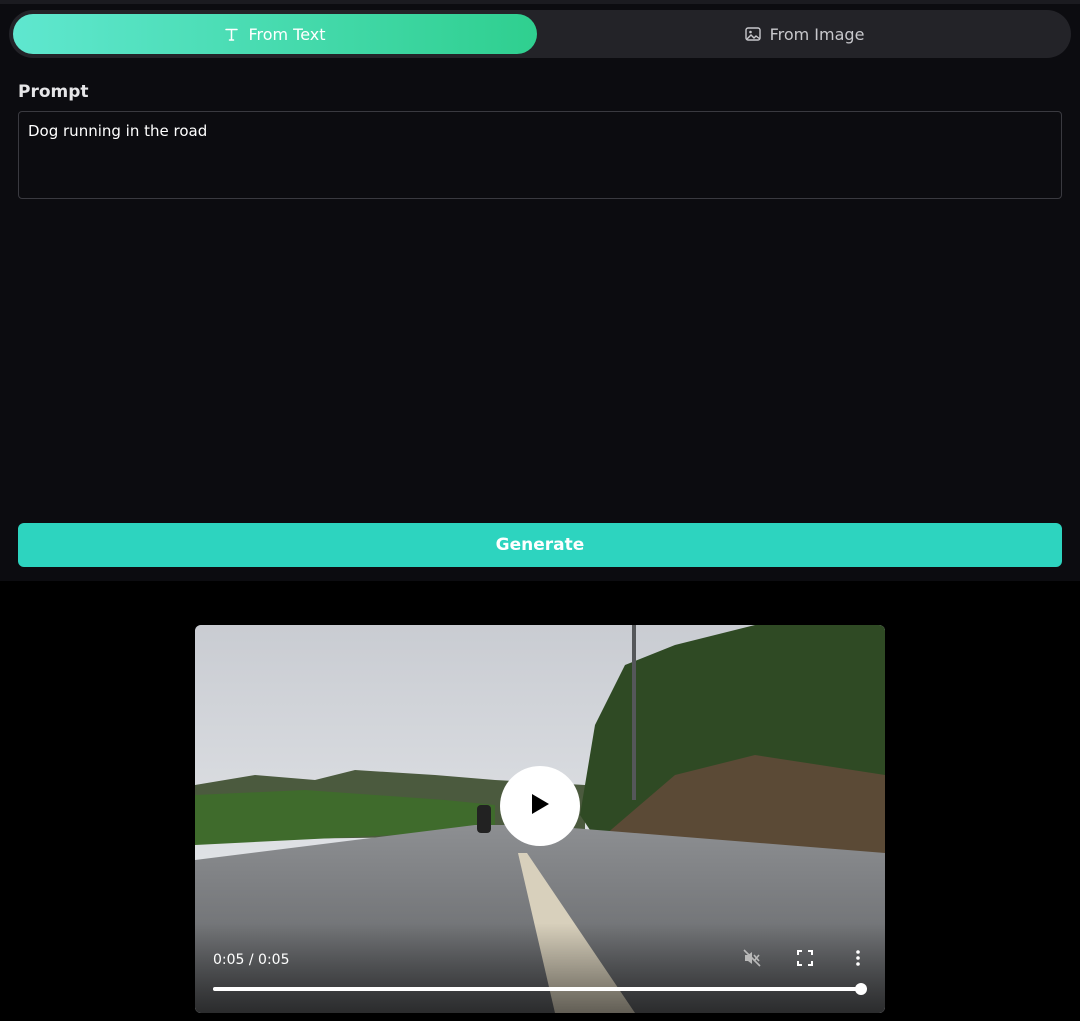 This screenshot has width=1080, height=1021. Describe the element at coordinates (817, 34) in the screenshot. I see `tab-from-image-label: From Image` at that location.